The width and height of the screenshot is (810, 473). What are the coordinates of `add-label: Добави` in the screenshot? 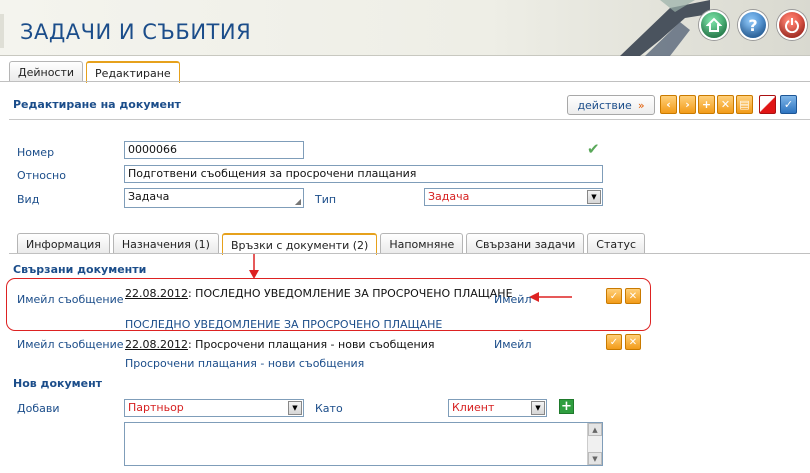 It's located at (38, 408).